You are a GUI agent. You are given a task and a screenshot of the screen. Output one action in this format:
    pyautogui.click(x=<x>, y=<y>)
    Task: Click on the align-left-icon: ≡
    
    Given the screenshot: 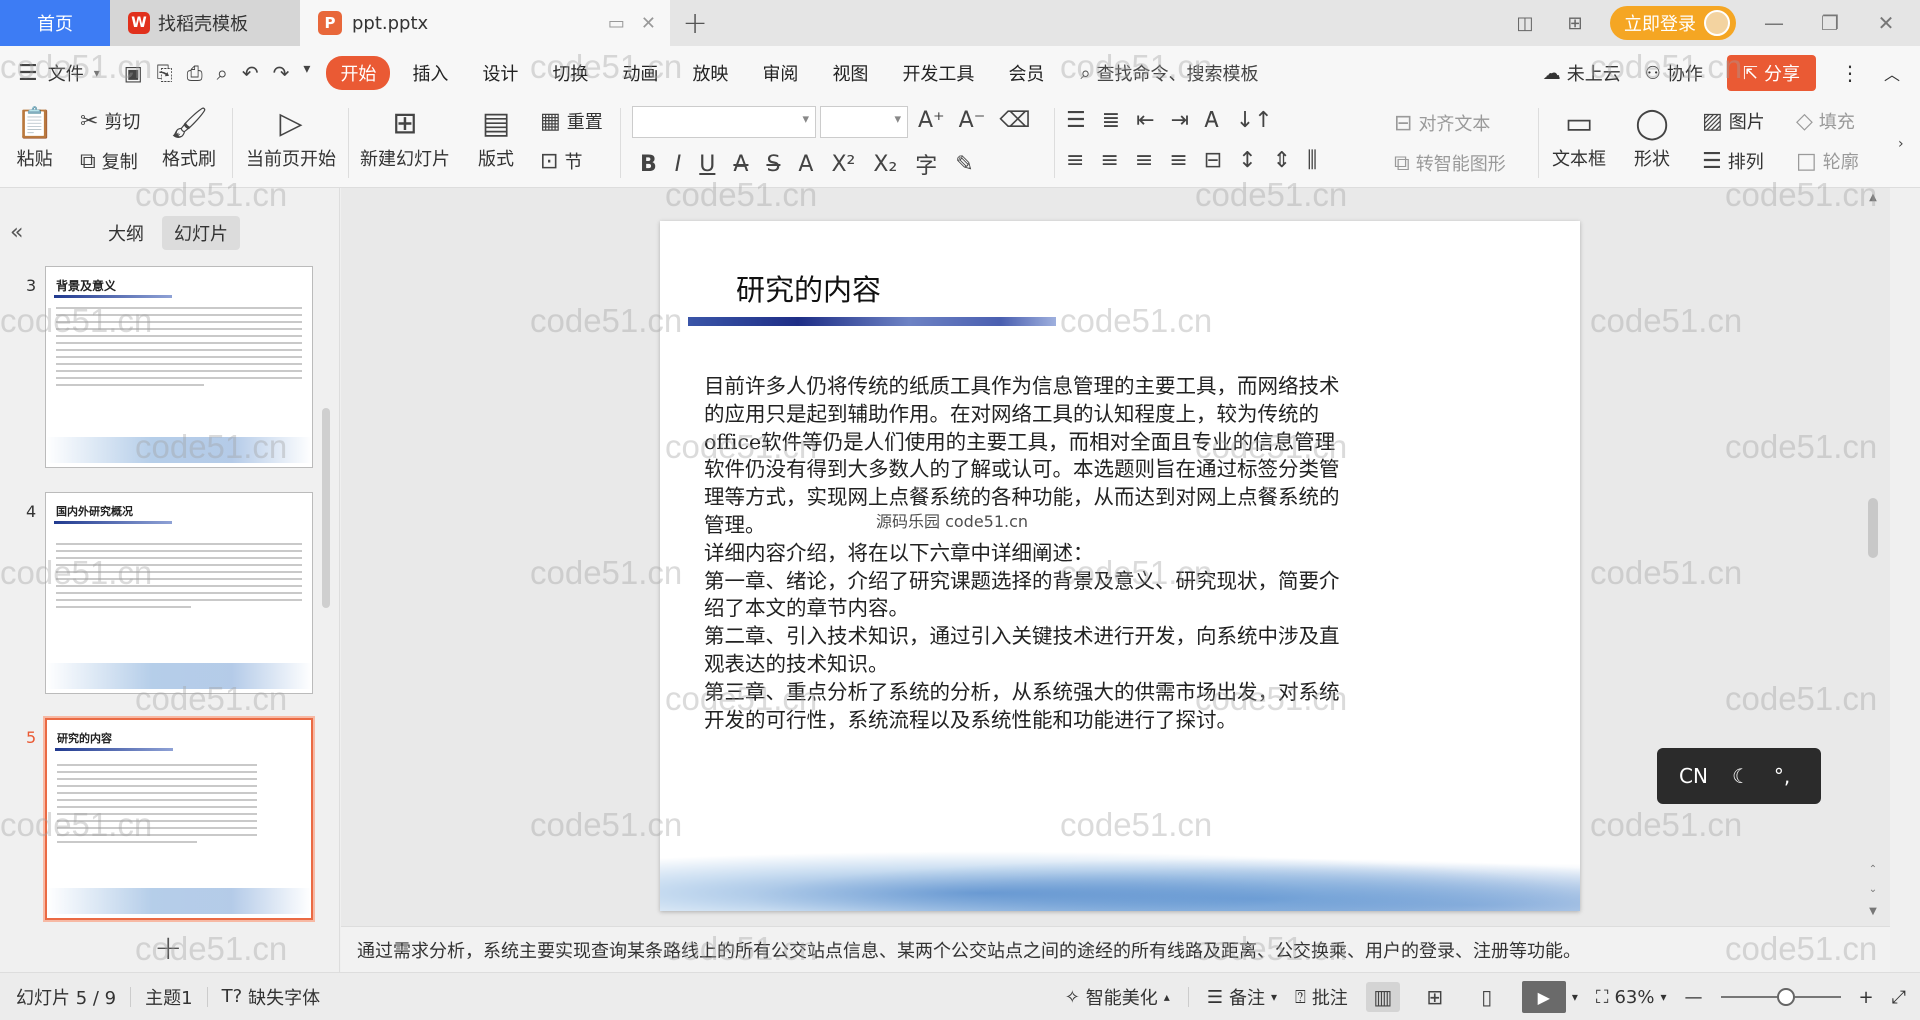 What is the action you would take?
    pyautogui.click(x=1075, y=160)
    